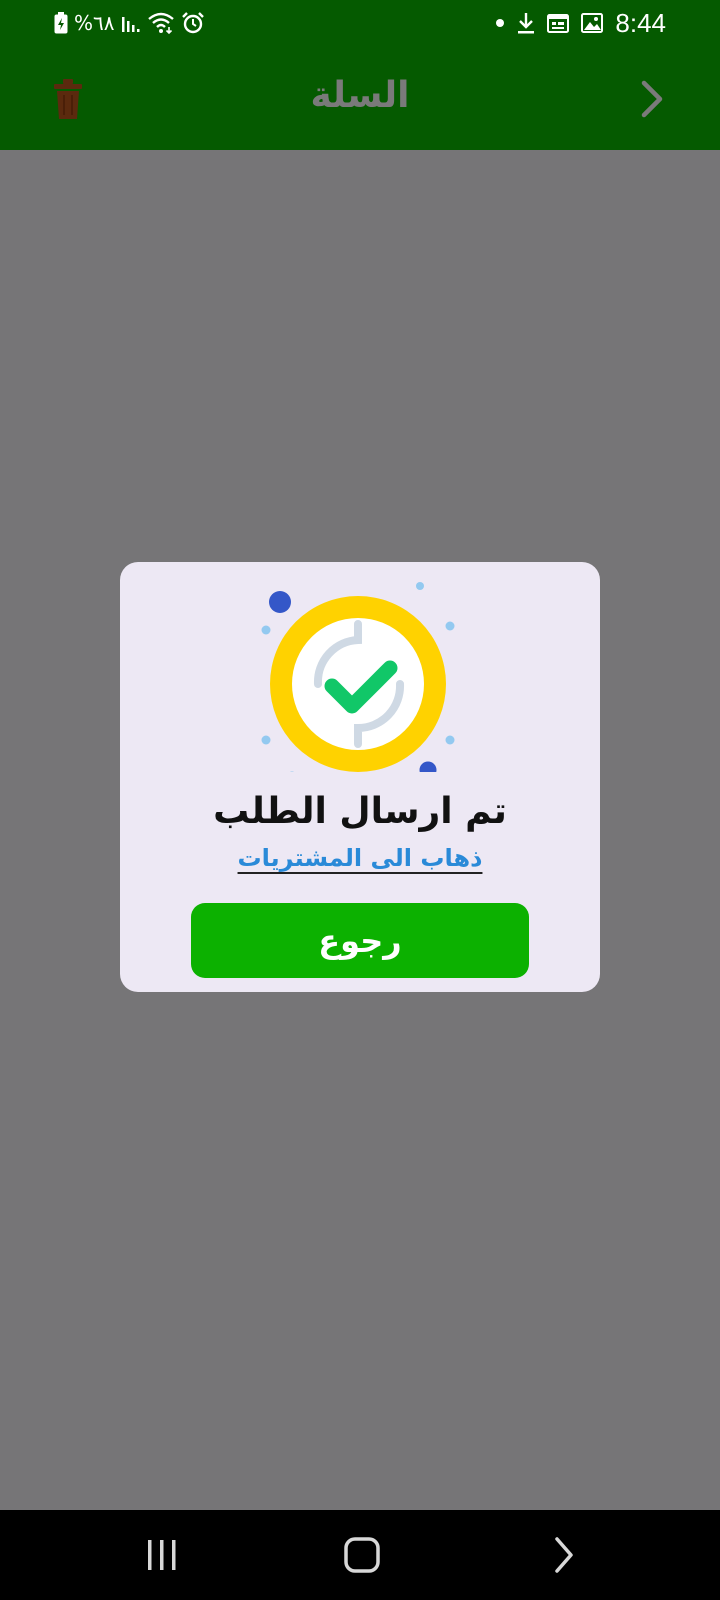 The height and width of the screenshot is (1600, 720). Describe the element at coordinates (651, 99) in the screenshot. I see `chevron-right-icon` at that location.